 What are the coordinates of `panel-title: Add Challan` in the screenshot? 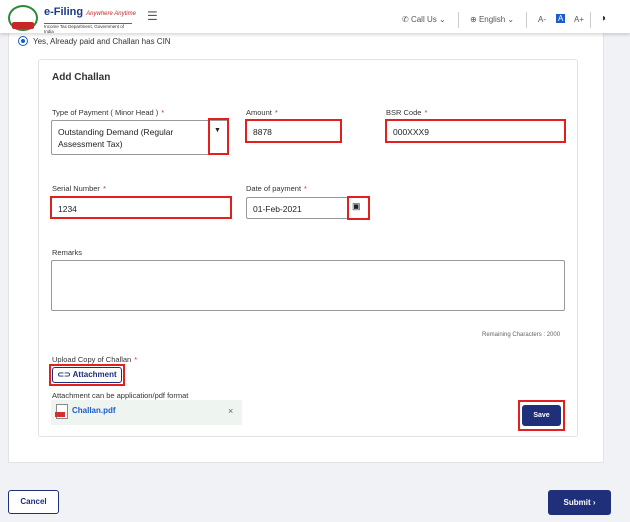 It's located at (81, 77).